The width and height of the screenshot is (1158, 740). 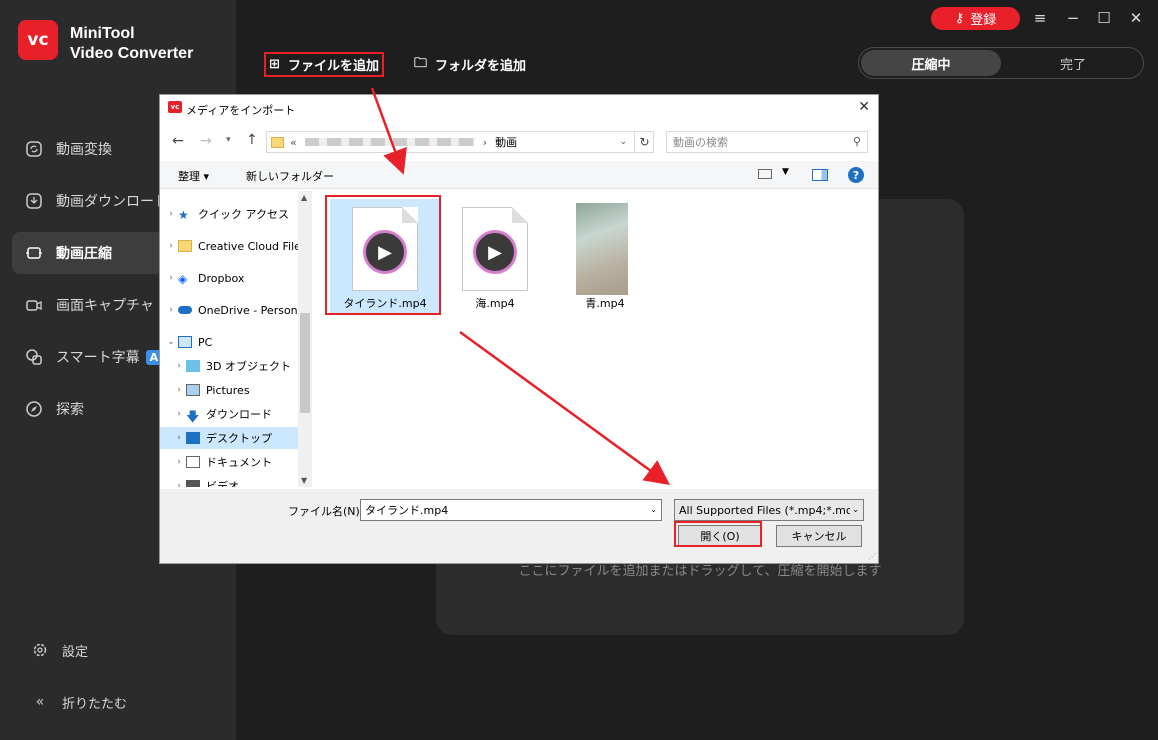 What do you see at coordinates (519, 175) in the screenshot?
I see `dialog-toolbar: 整理 ▾ 新しいフォルダー ▼ ?` at bounding box center [519, 175].